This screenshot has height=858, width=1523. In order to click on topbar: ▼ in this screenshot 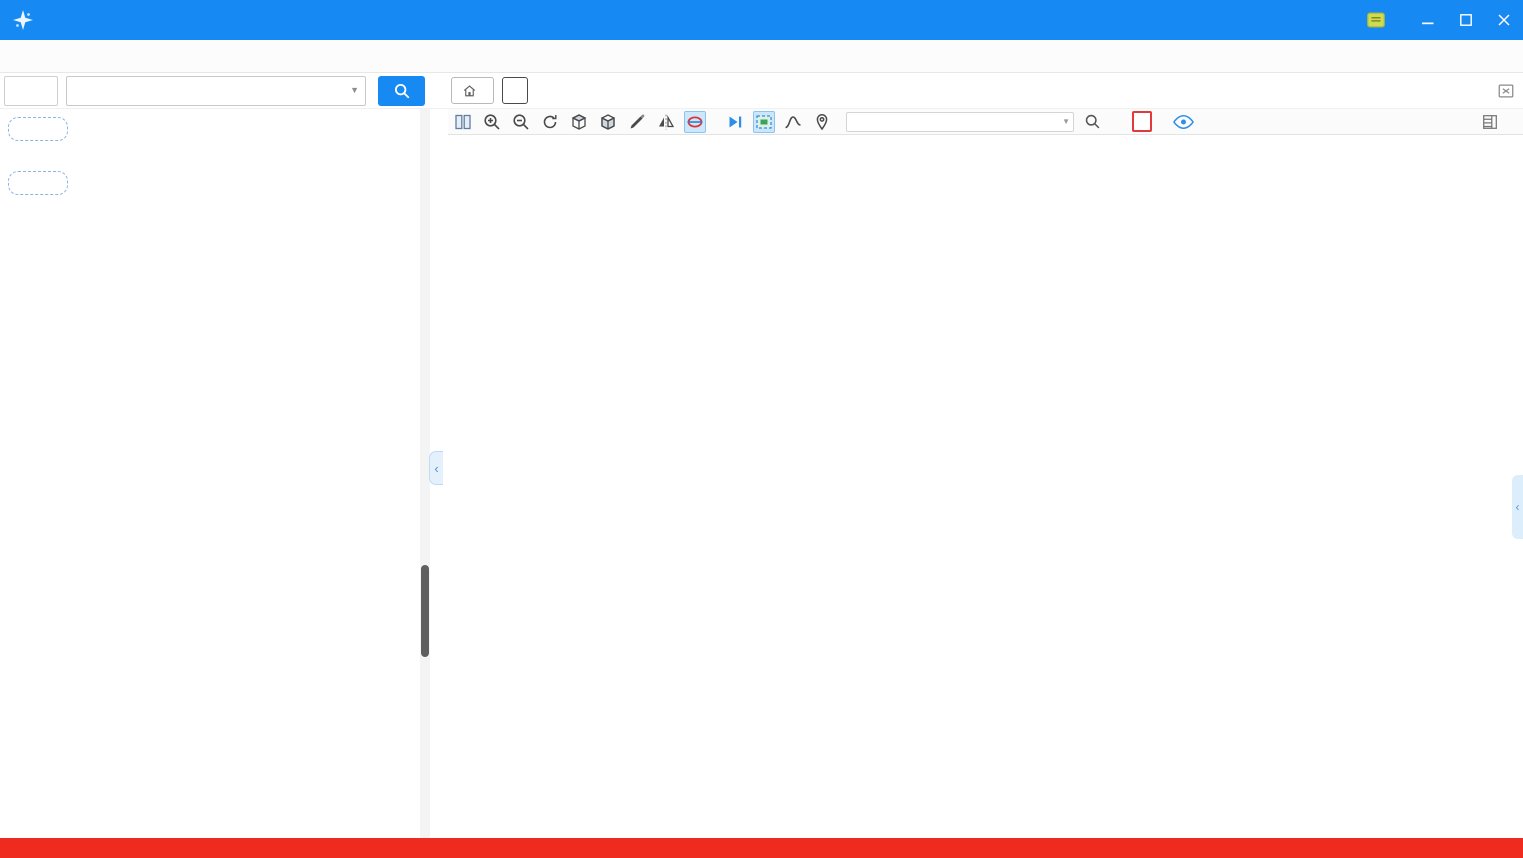, I will do `click(761, 91)`.